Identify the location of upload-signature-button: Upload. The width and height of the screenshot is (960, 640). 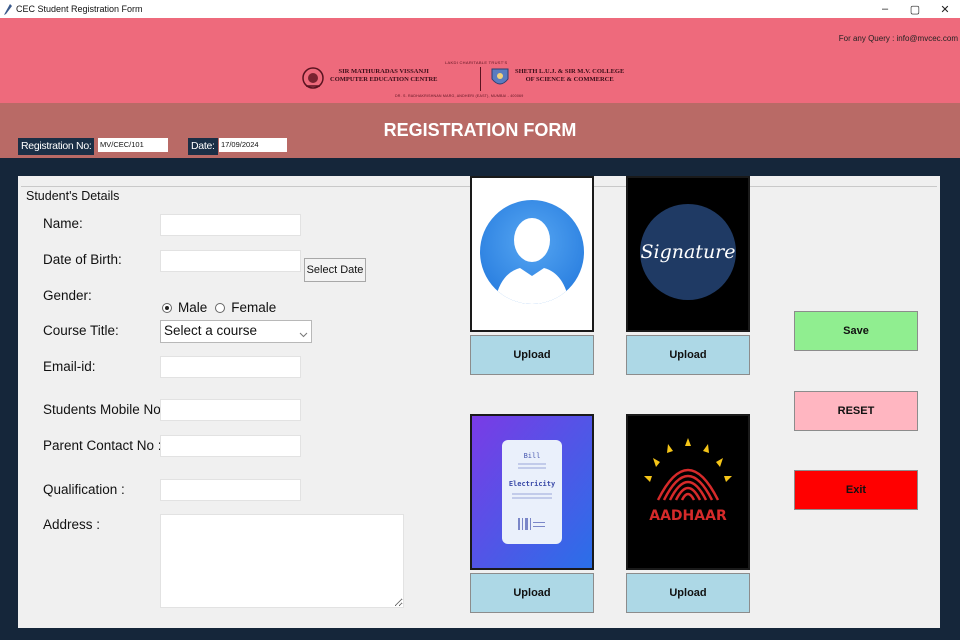
(688, 355).